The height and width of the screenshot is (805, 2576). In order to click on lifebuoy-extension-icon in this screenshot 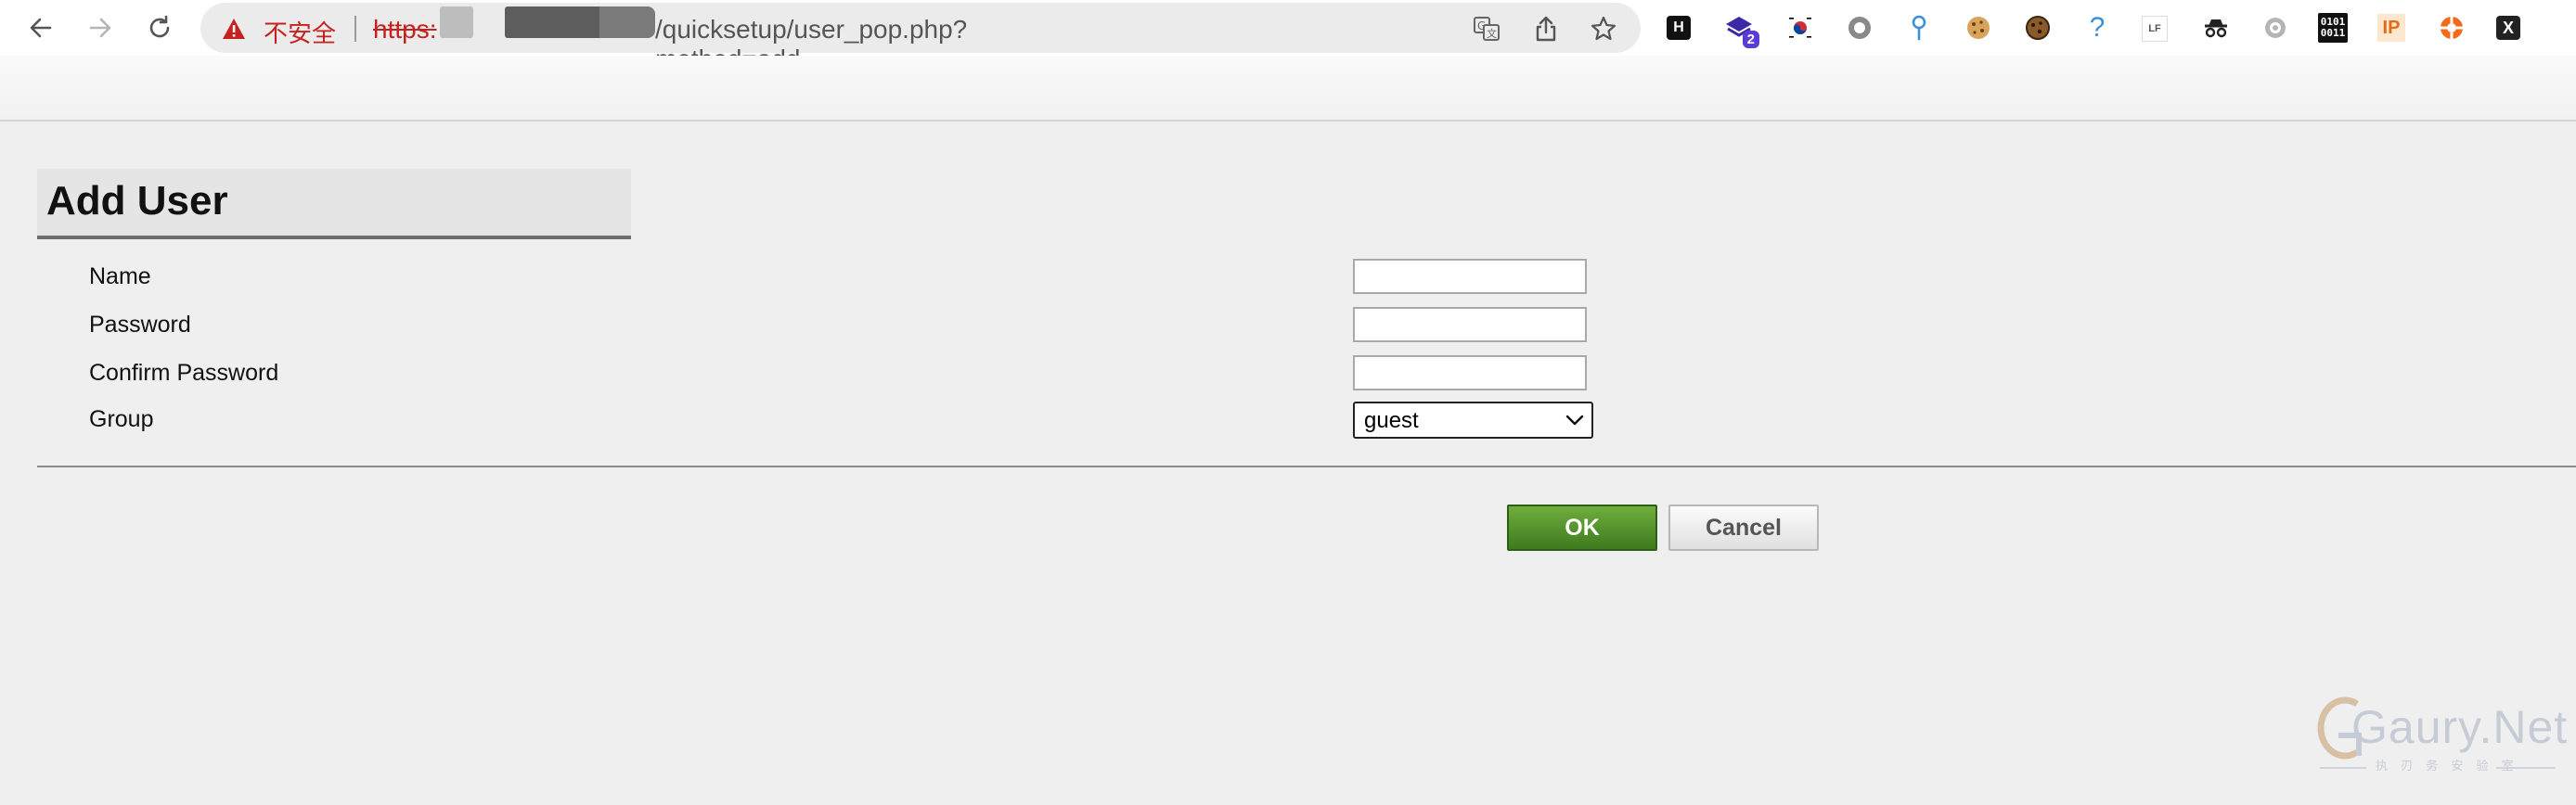, I will do `click(2452, 28)`.